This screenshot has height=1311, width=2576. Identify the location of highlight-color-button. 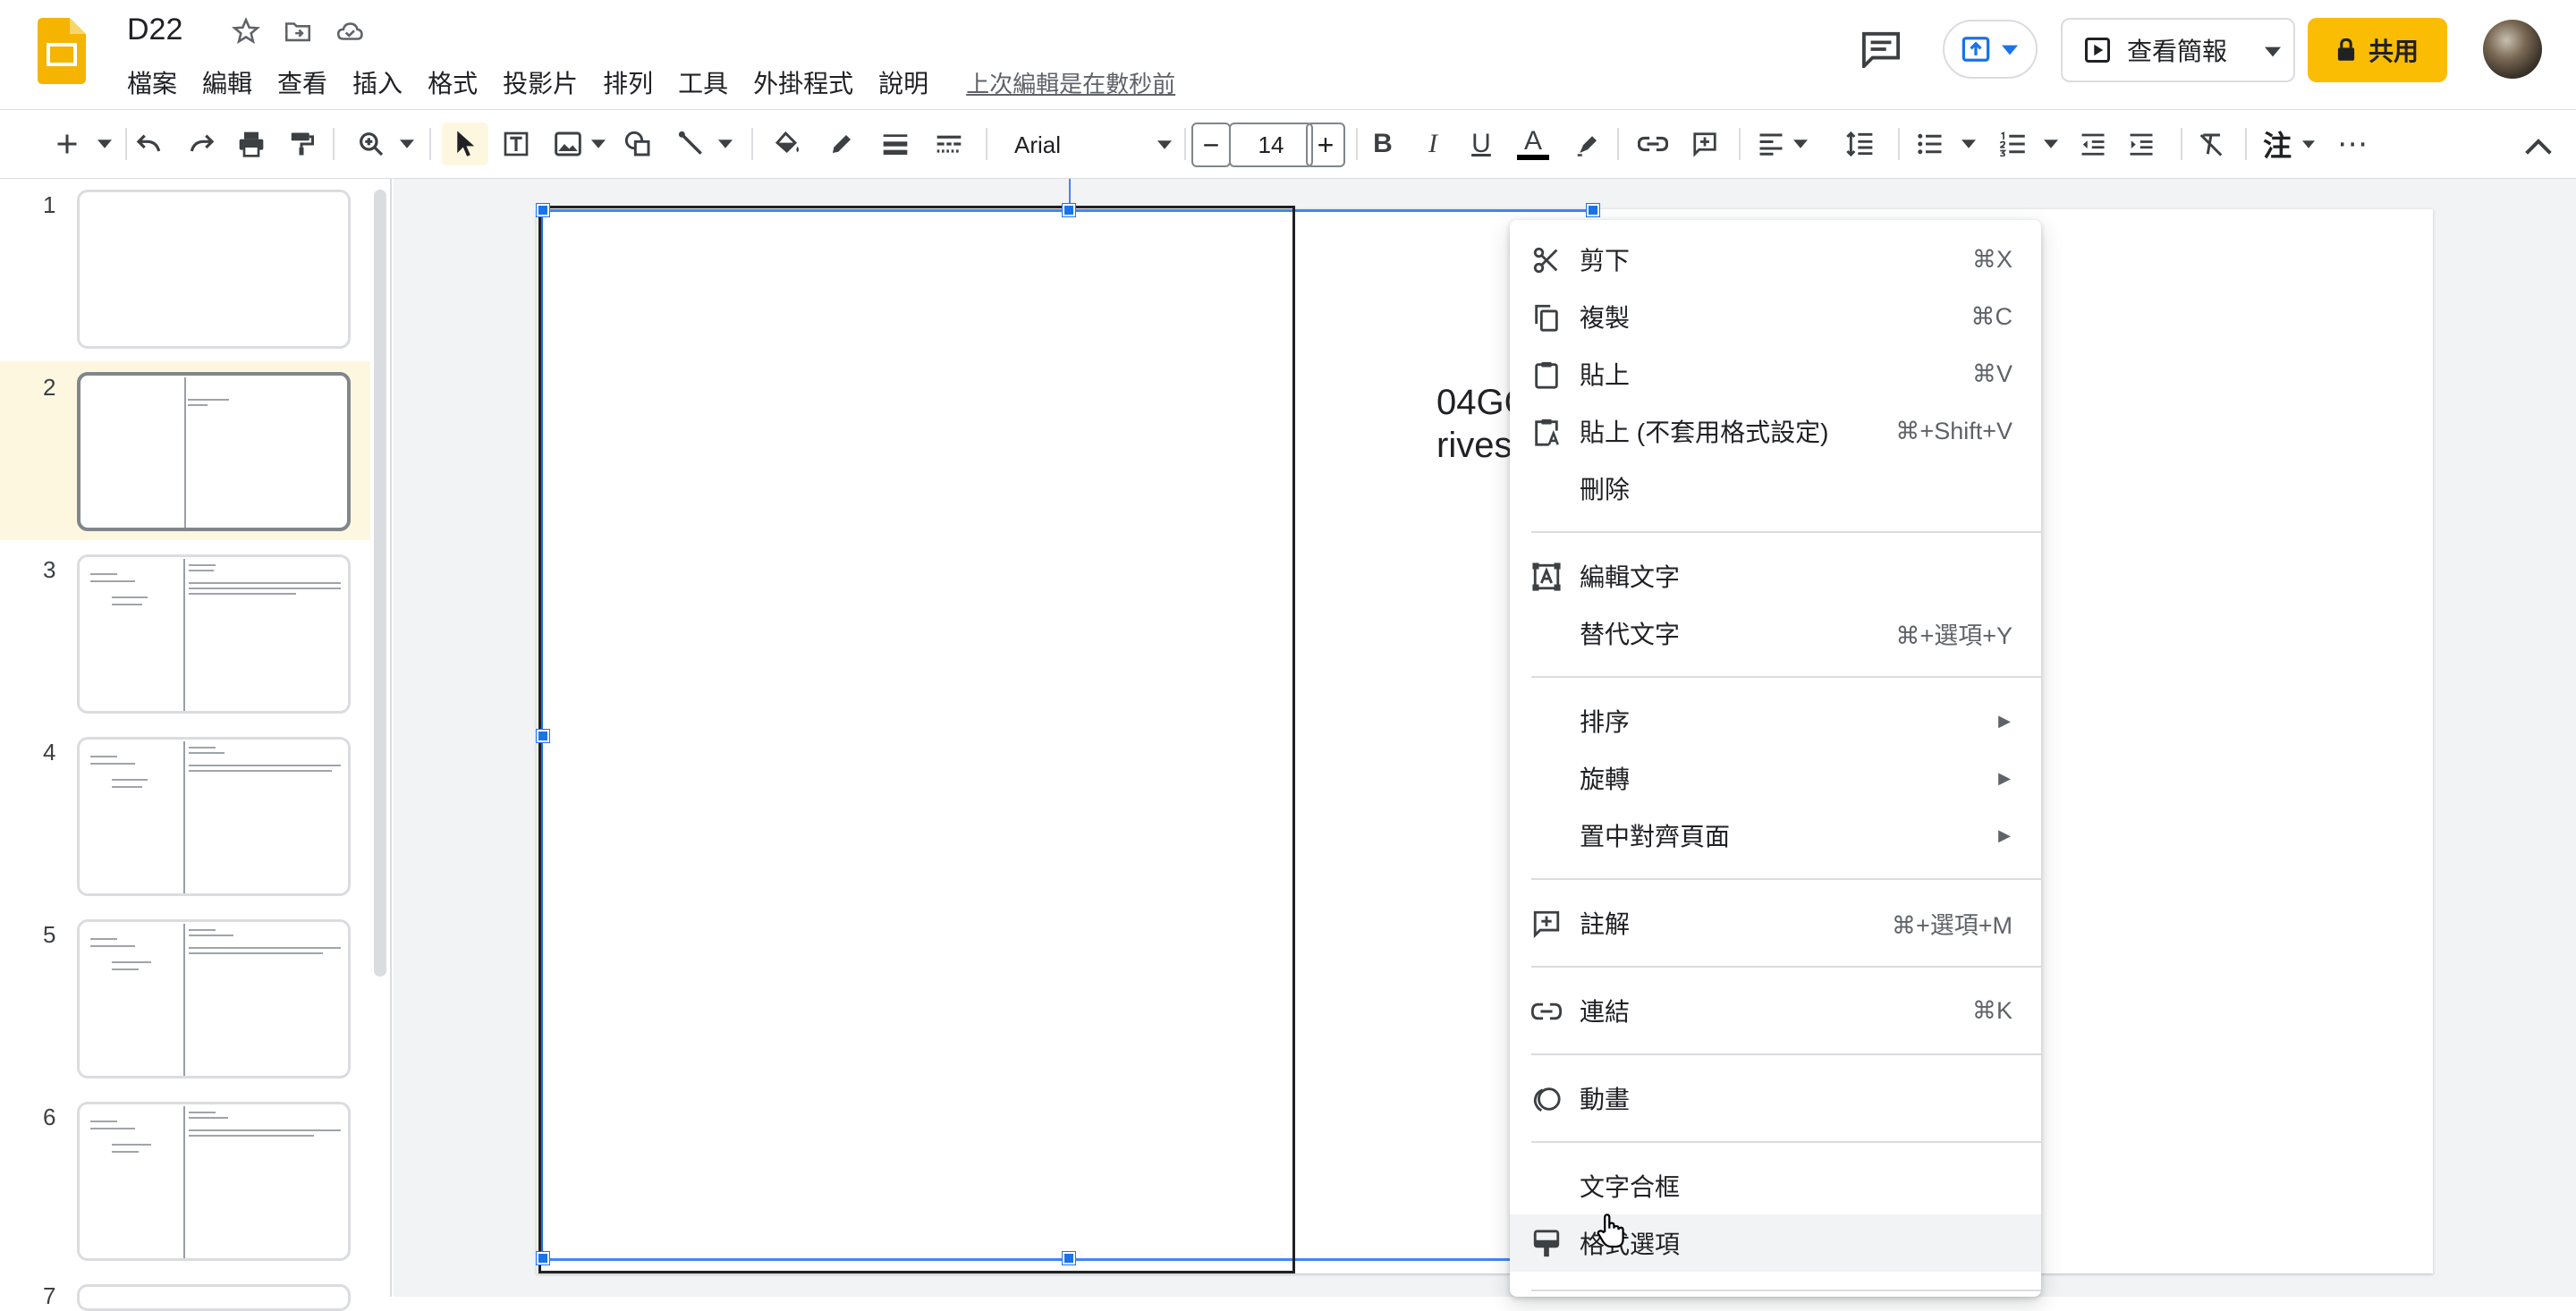
(1587, 144).